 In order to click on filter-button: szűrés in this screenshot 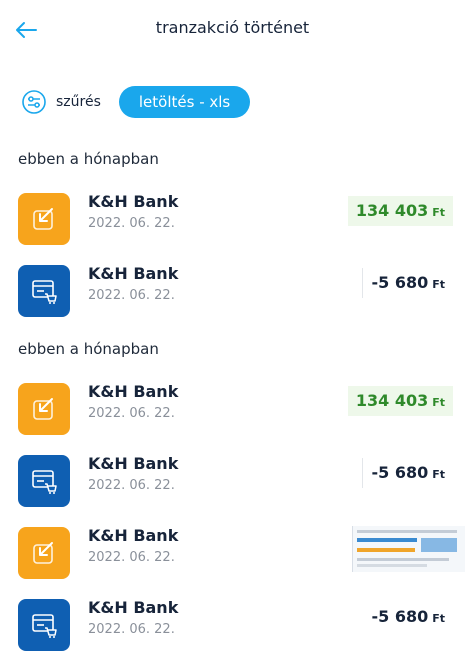, I will do `click(61, 102)`.